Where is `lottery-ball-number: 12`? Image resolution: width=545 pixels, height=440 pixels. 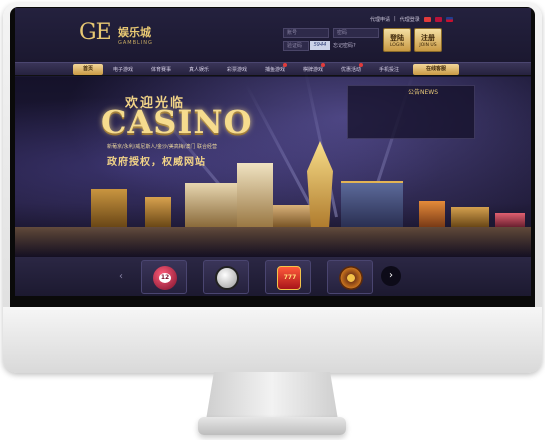
lottery-ball-number: 12 is located at coordinates (165, 278).